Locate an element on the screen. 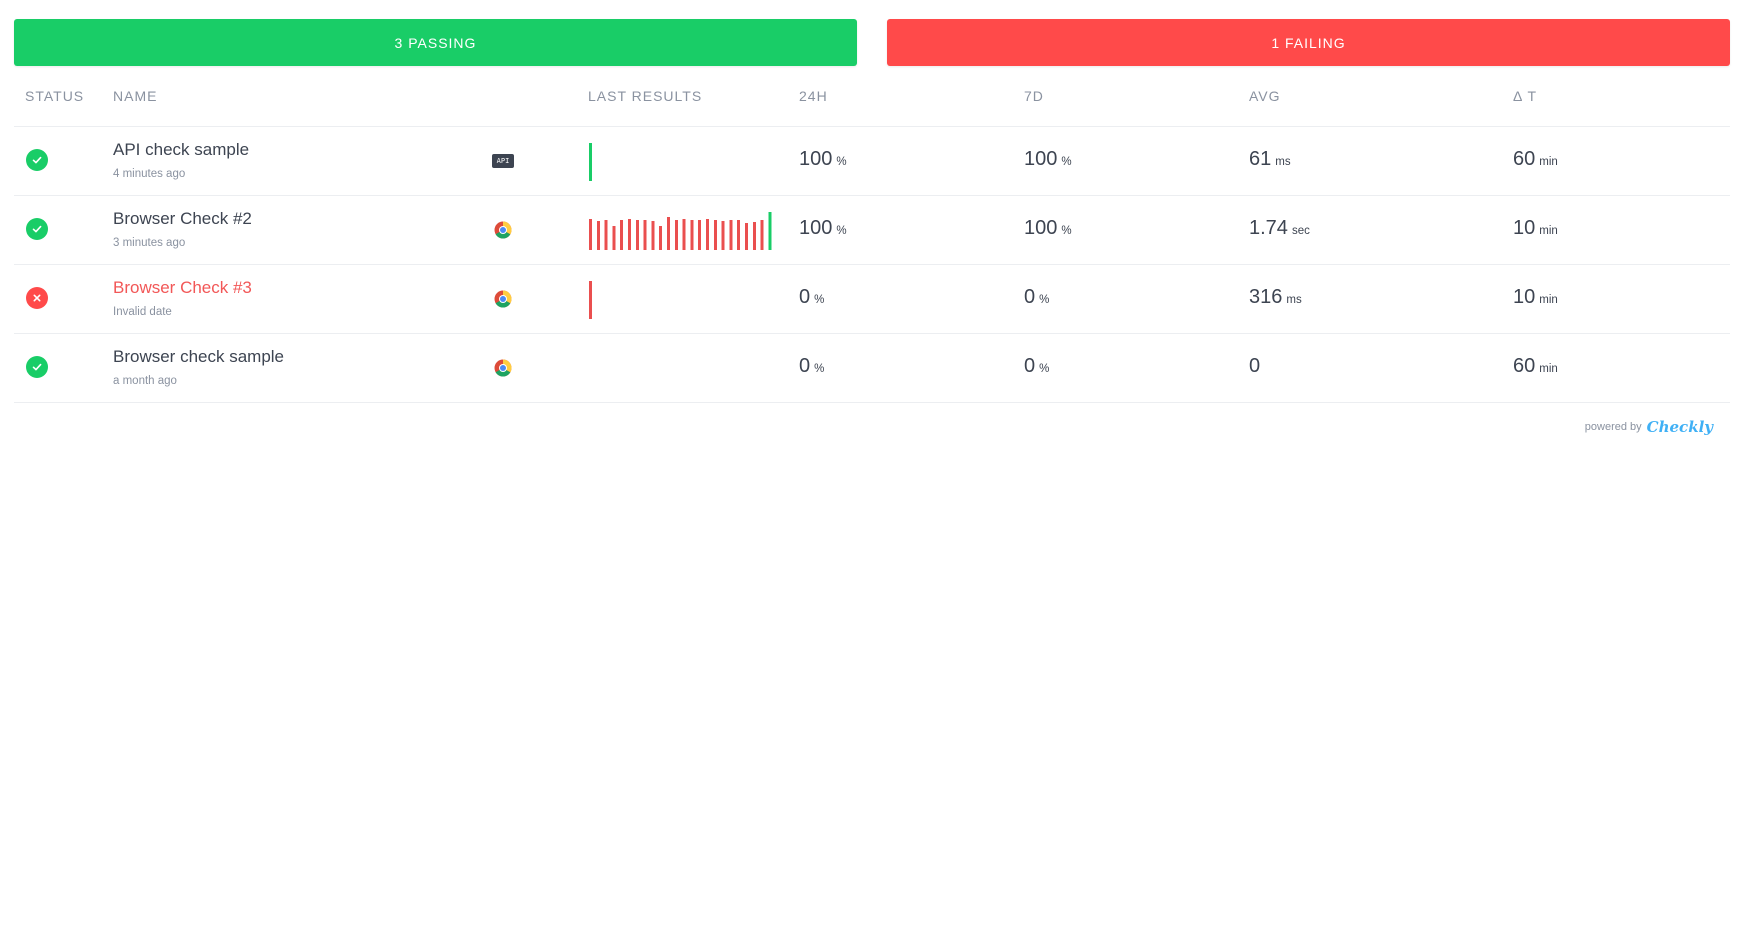  avg-response-time: 316 ms is located at coordinates (1275, 297).